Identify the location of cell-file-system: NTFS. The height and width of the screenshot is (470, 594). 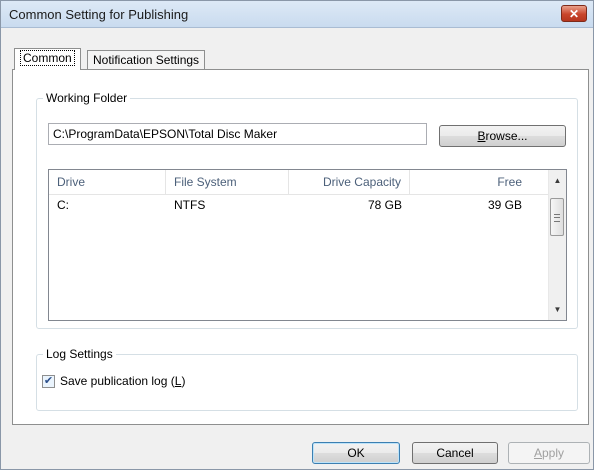
(190, 205).